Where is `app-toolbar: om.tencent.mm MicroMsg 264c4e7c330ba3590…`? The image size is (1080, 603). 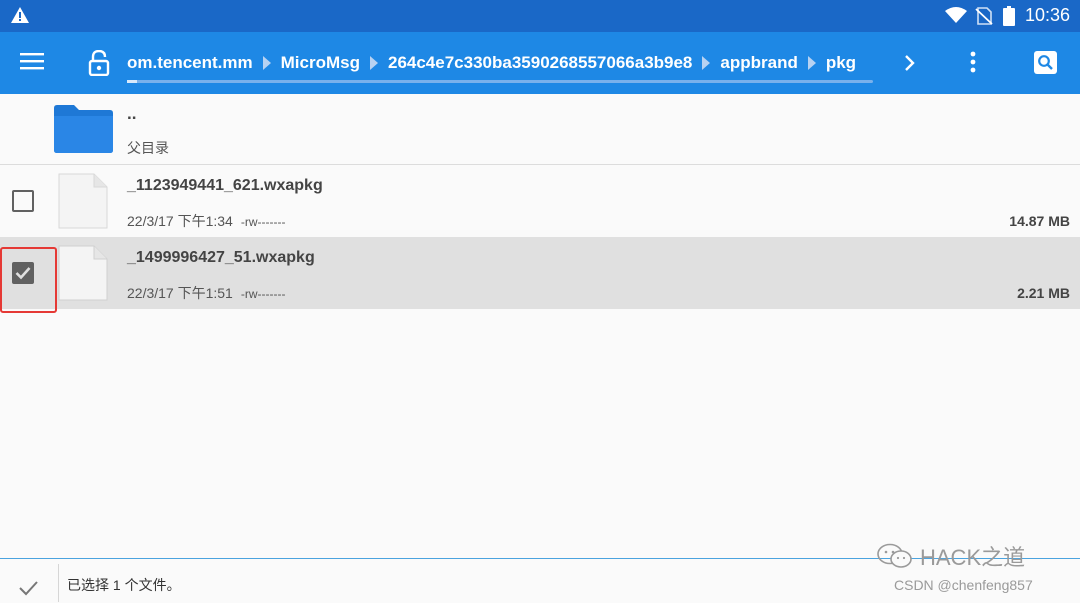
app-toolbar: om.tencent.mm MicroMsg 264c4e7c330ba3590… is located at coordinates (540, 63).